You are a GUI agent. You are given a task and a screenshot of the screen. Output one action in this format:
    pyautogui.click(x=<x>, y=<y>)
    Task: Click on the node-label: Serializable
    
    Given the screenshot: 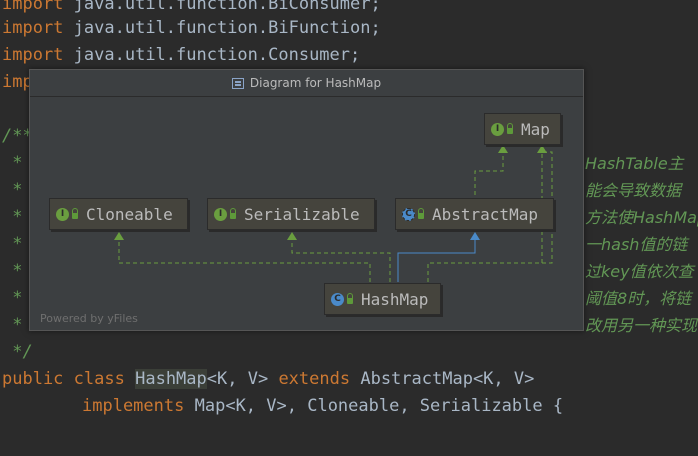 What is the action you would take?
    pyautogui.click(x=302, y=214)
    